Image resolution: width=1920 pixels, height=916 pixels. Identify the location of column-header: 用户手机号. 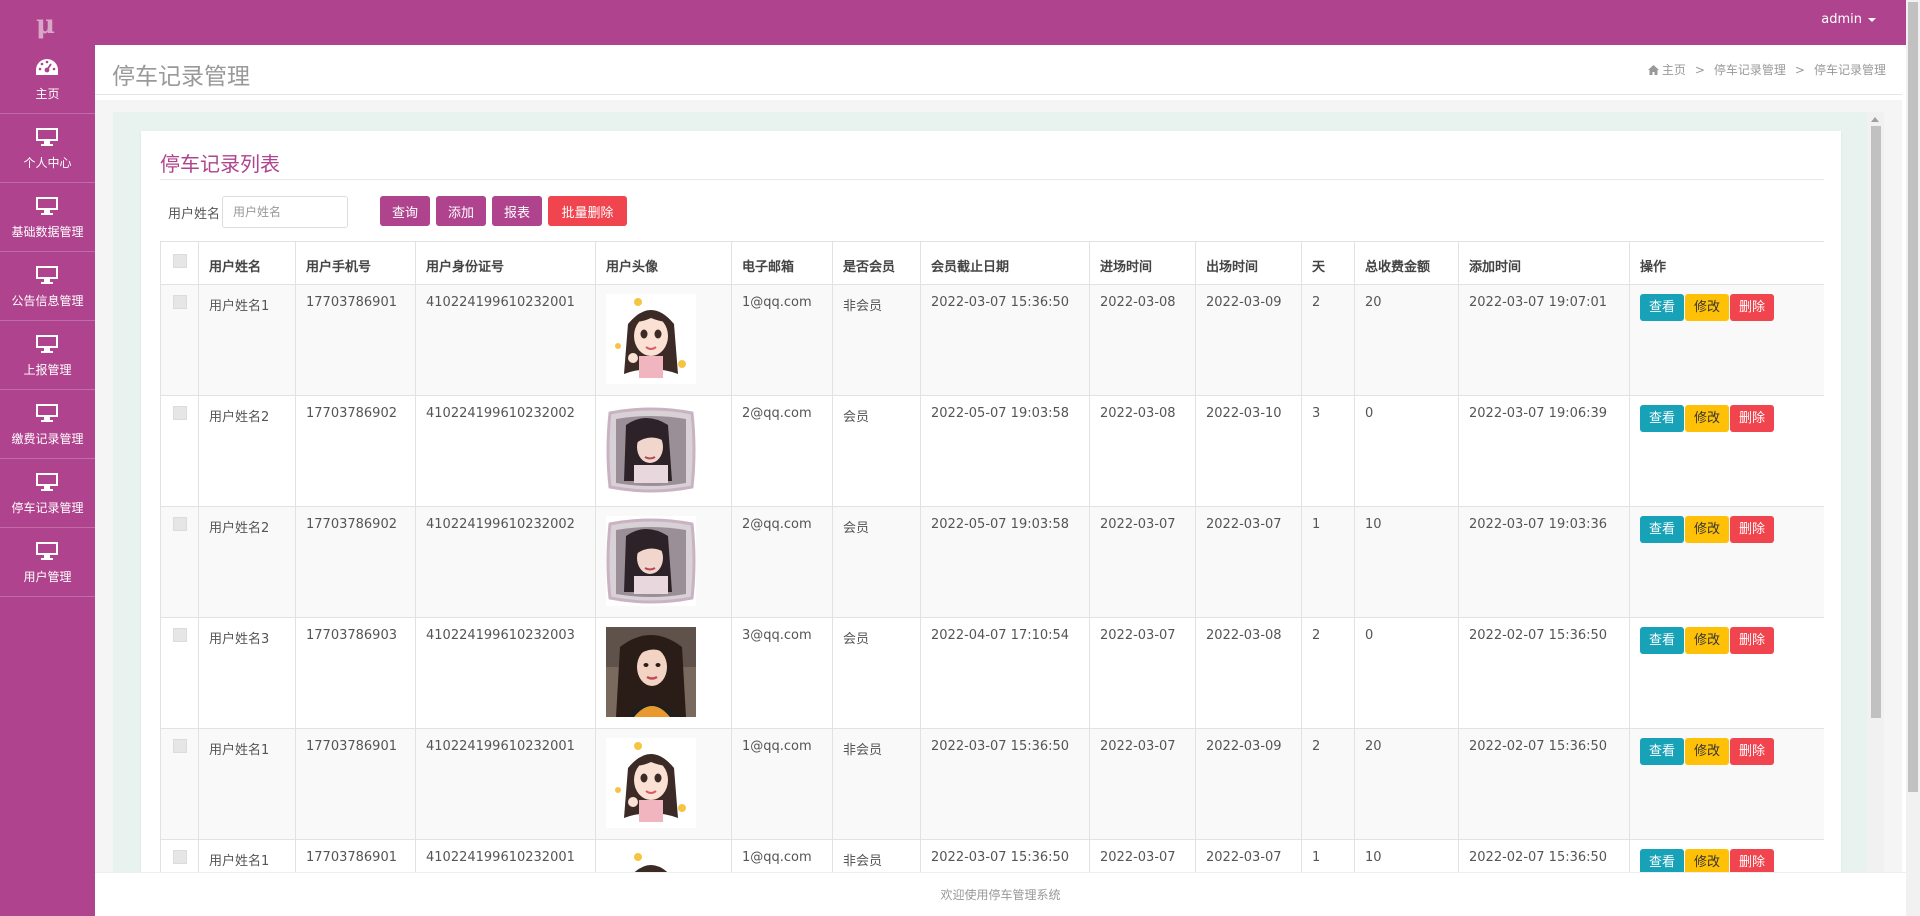
(355, 263).